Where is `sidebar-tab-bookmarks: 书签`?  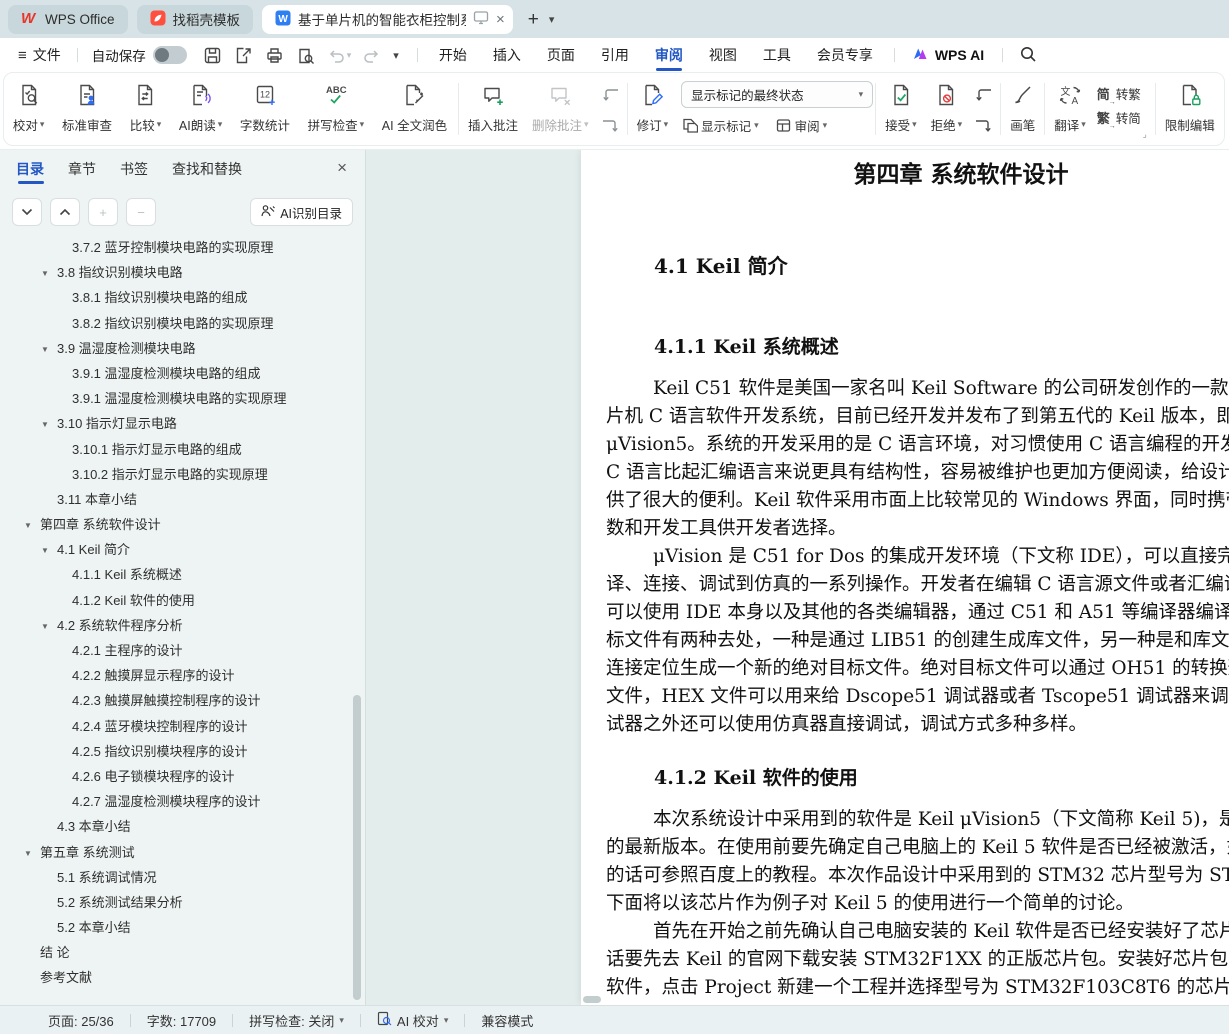 sidebar-tab-bookmarks: 书签 is located at coordinates (134, 169).